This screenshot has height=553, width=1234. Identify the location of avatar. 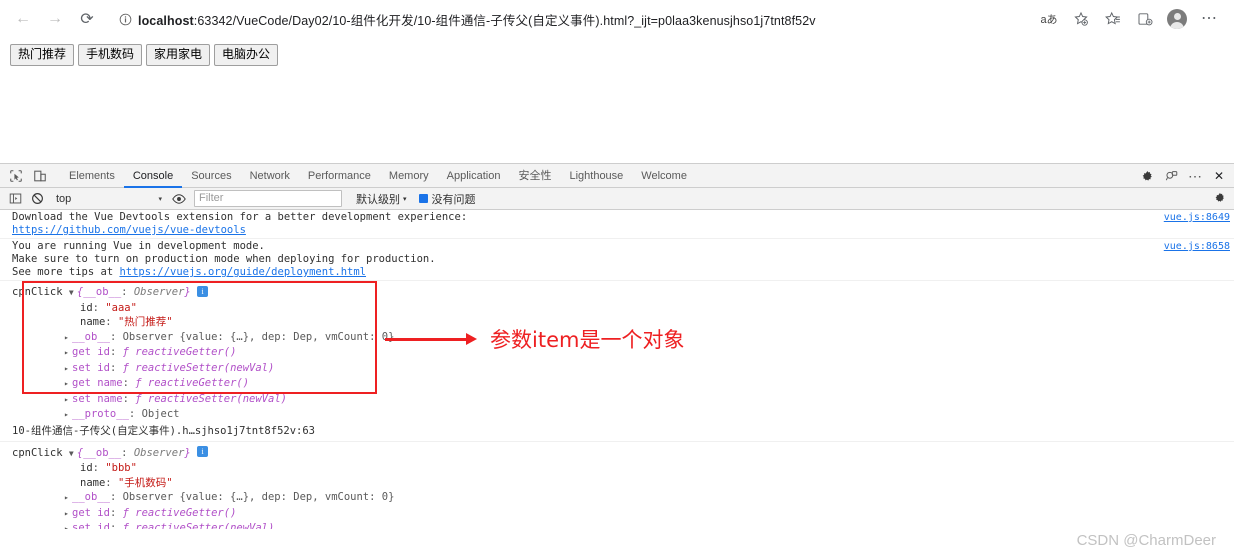
(1177, 19).